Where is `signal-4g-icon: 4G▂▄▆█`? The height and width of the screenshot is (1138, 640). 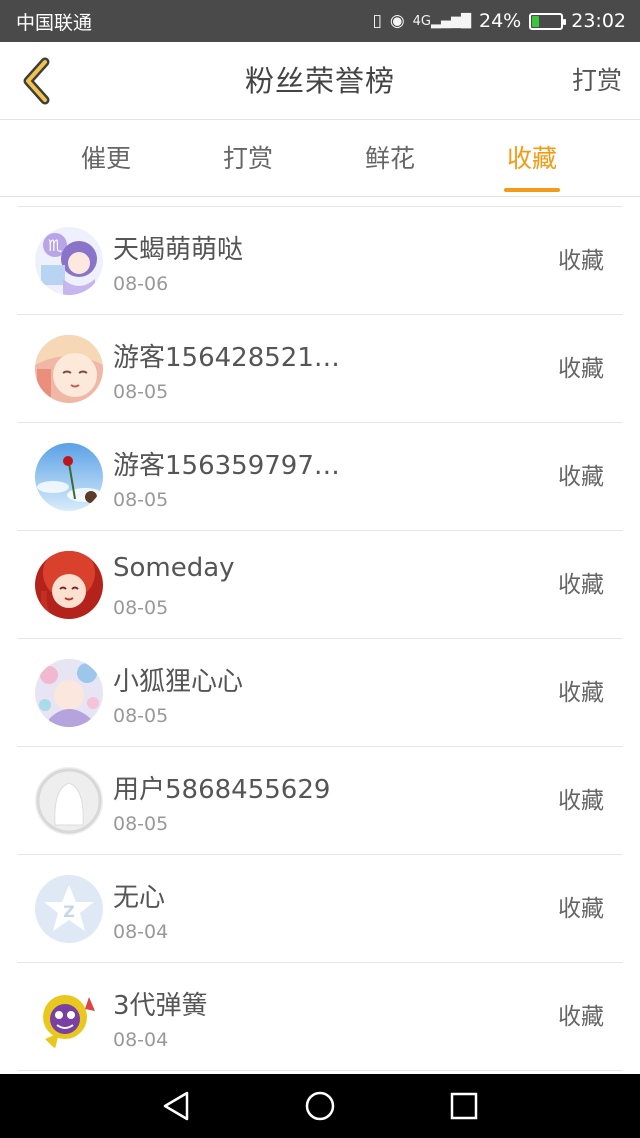
signal-4g-icon: 4G▂▄▆█ is located at coordinates (441, 21).